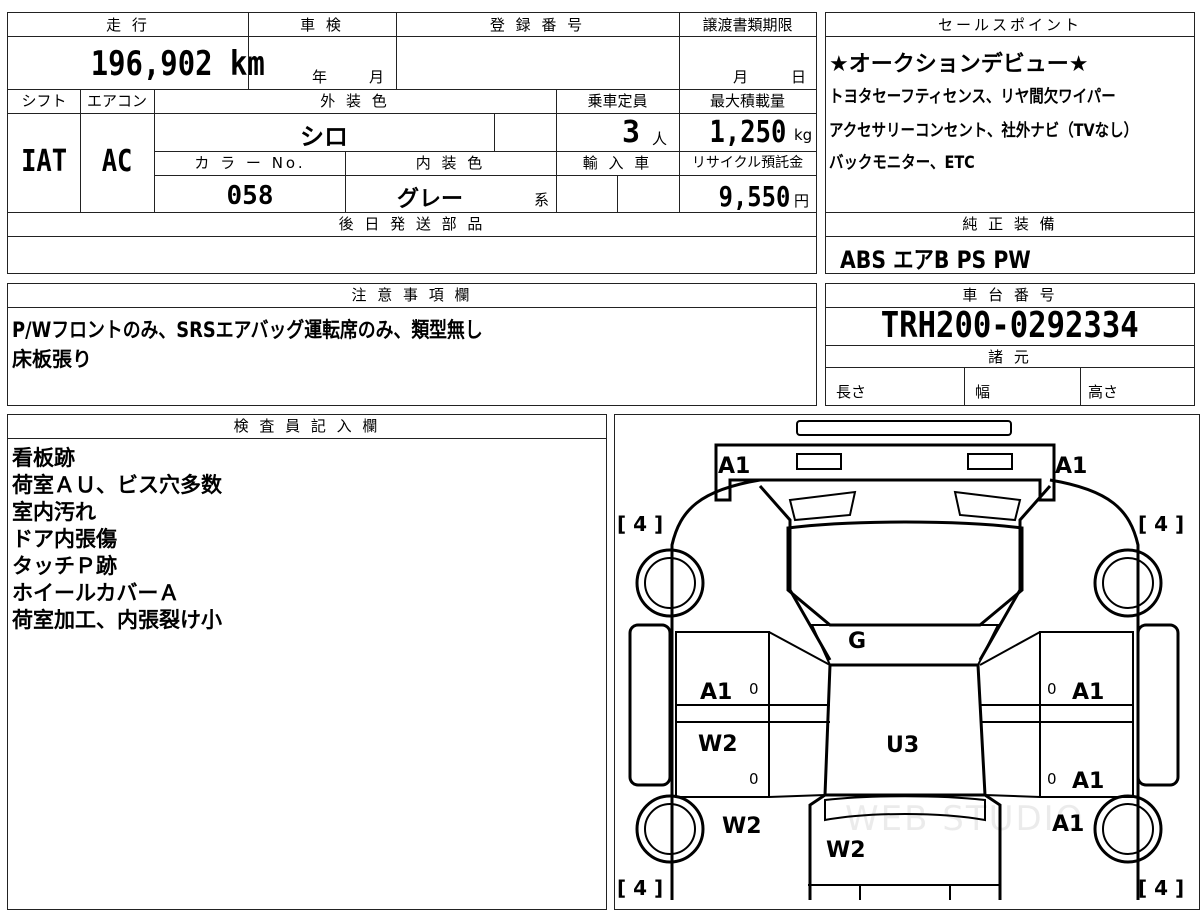 Image resolution: width=1200 pixels, height=910 pixels. What do you see at coordinates (1071, 466) in the screenshot?
I see `mark-front-right: A1` at bounding box center [1071, 466].